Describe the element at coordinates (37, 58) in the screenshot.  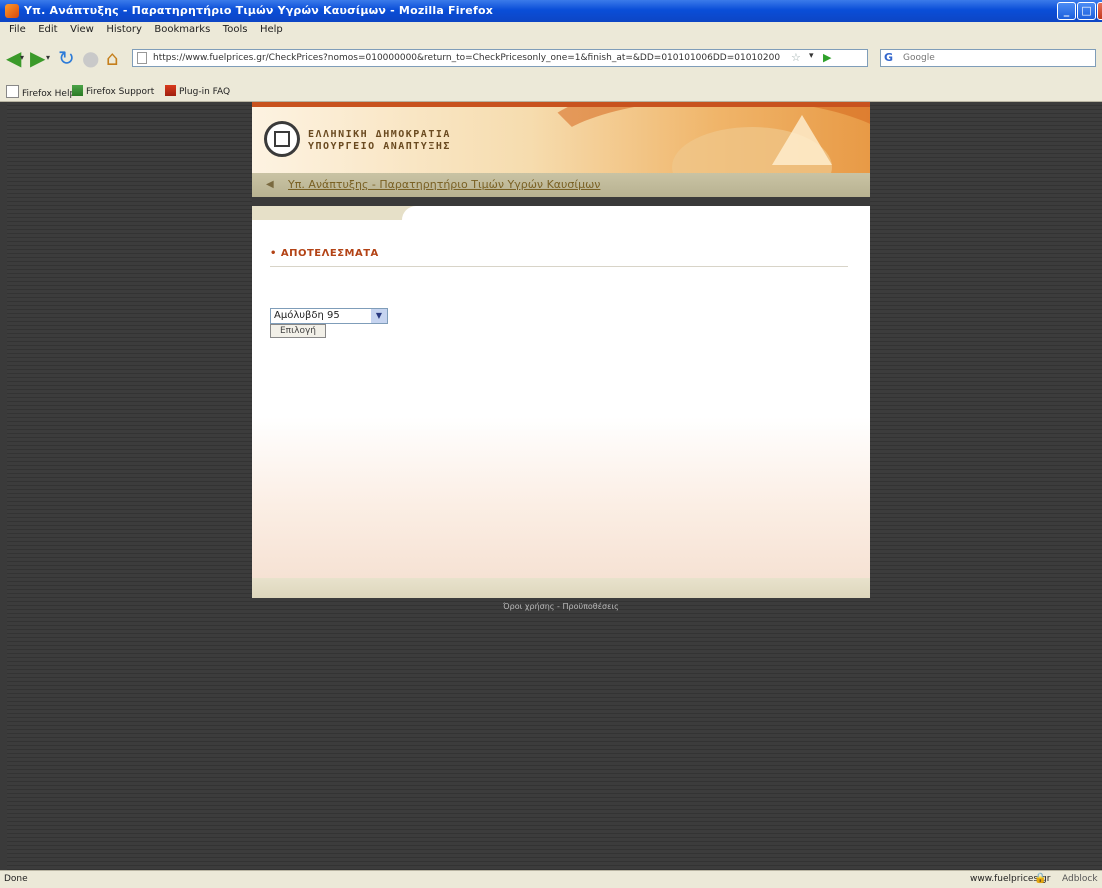
I see `forward-icon: ▶` at that location.